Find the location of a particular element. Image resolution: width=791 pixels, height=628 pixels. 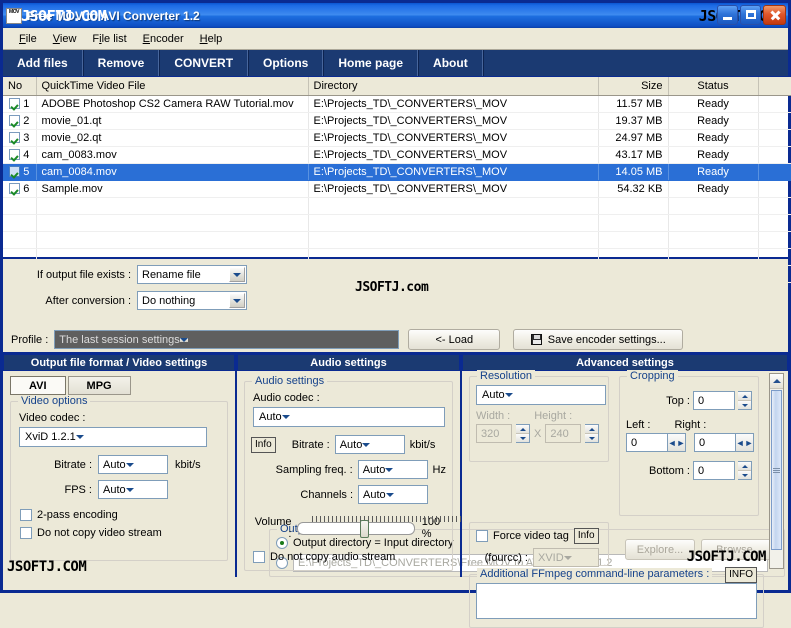

about-button: About is located at coordinates (450, 63).